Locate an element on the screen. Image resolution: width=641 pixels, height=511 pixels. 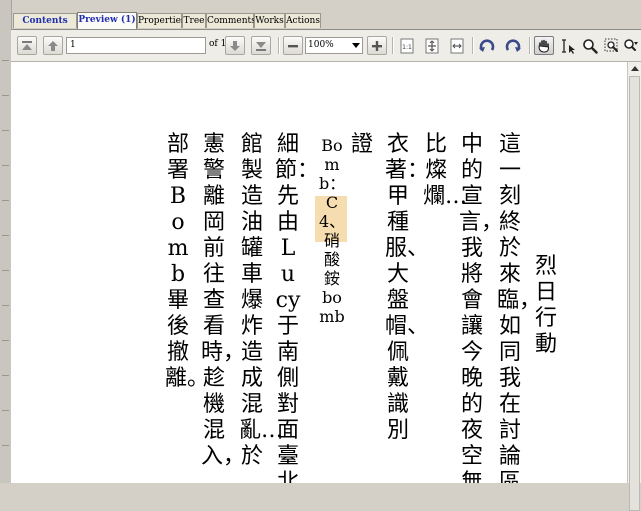
scroll-up-button is located at coordinates (635, 68).